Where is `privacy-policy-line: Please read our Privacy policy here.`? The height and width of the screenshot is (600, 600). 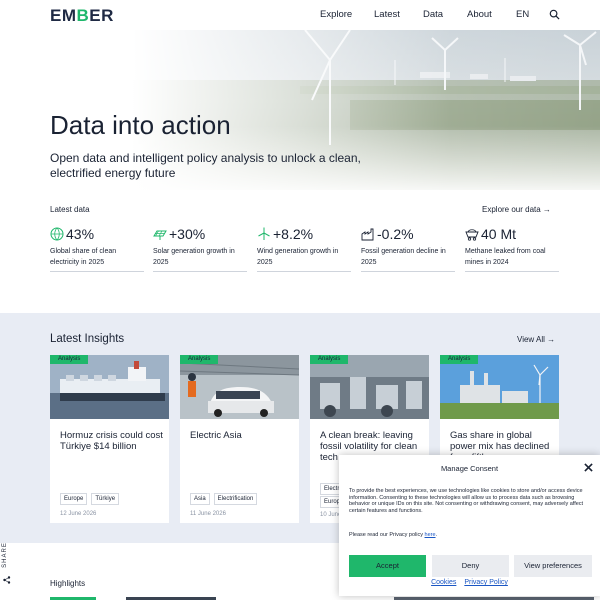 privacy-policy-line: Please read our Privacy policy here. is located at coordinates (393, 535).